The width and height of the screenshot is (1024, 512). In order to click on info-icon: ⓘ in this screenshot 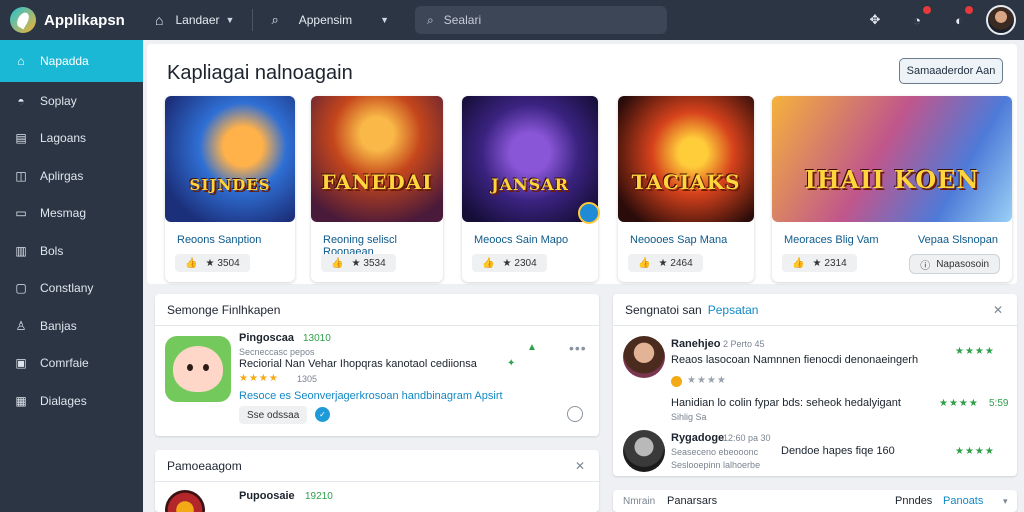, I will do `click(925, 266)`.